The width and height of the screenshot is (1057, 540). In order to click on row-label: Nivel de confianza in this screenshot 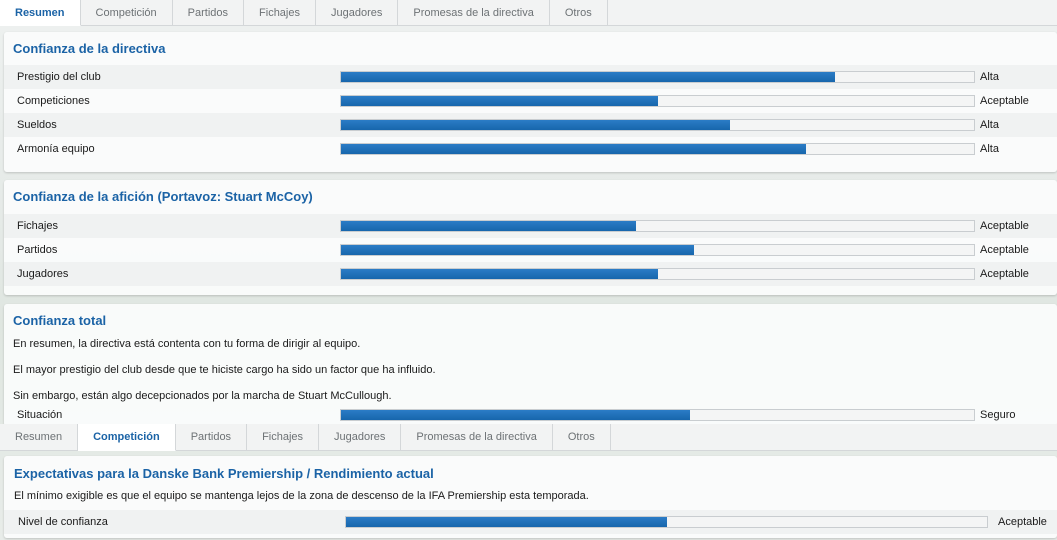, I will do `click(63, 522)`.